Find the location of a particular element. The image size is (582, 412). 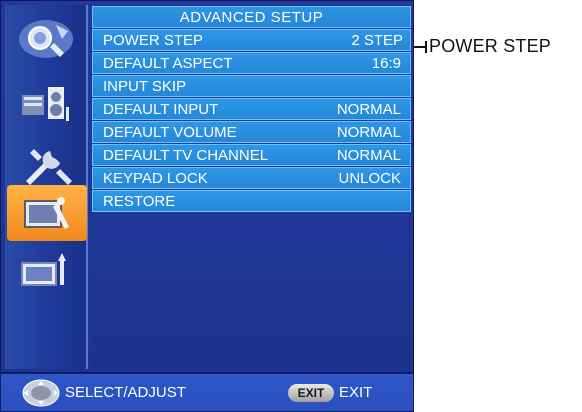

menu-item-label: POWER STEP is located at coordinates (153, 40).